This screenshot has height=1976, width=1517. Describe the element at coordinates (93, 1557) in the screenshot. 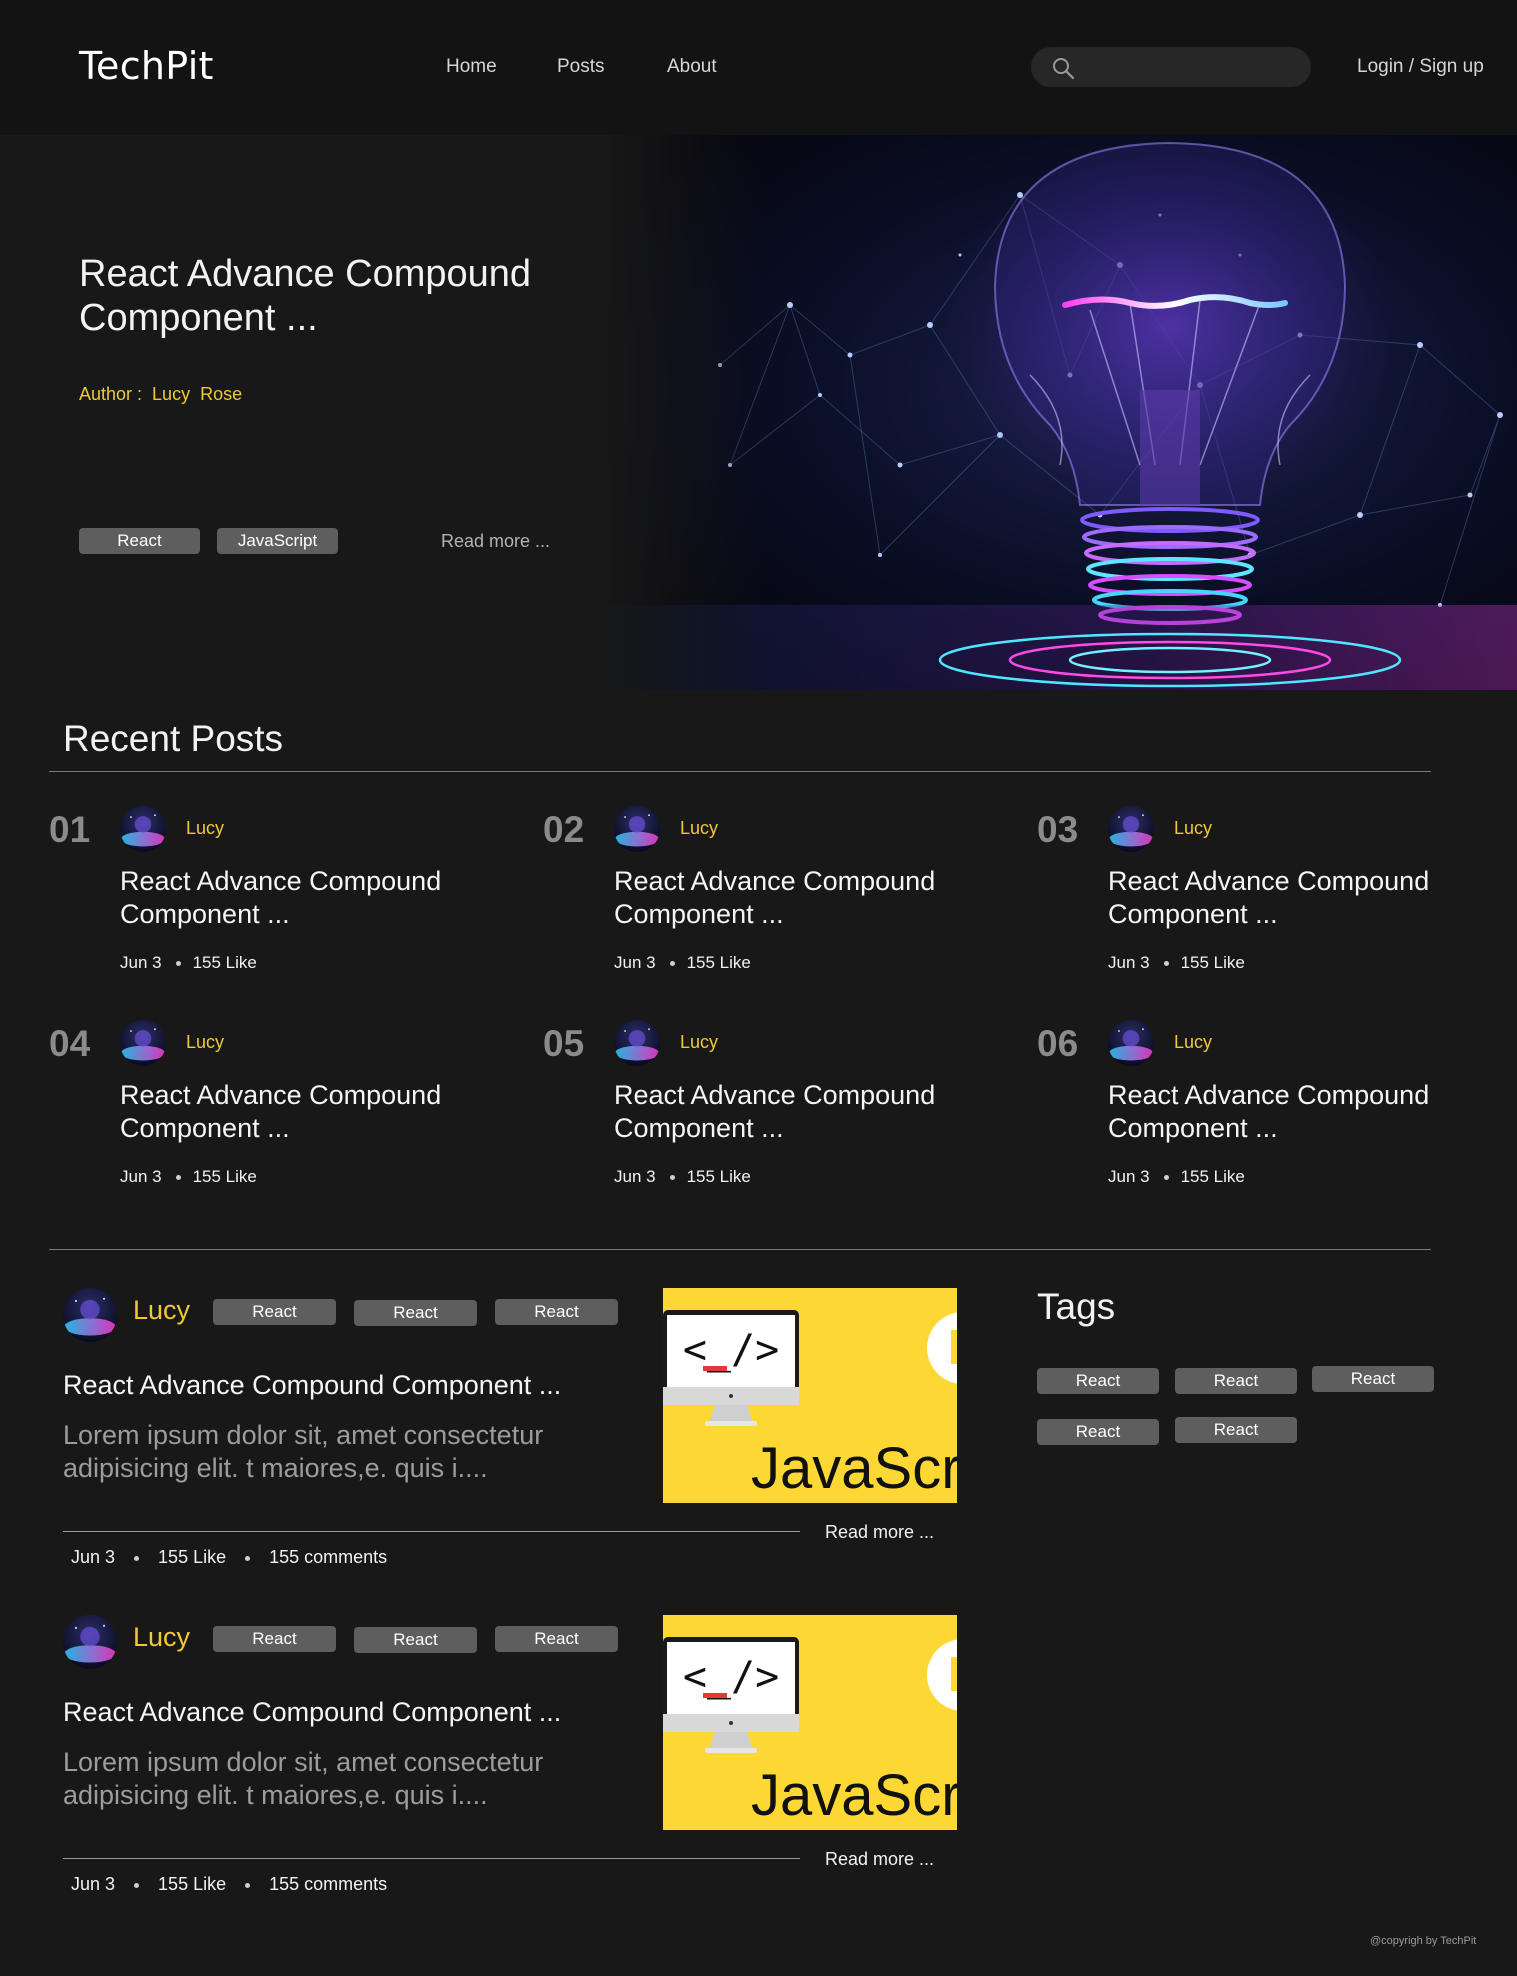

I see `article-date: Jun 3` at that location.